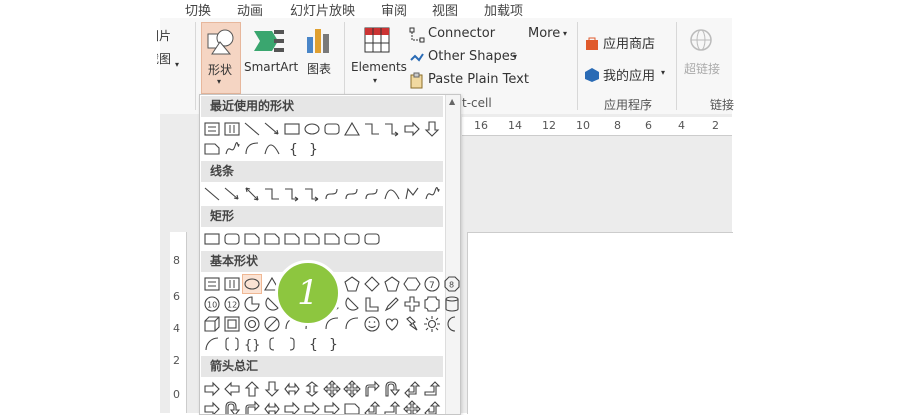 The width and height of the screenshot is (900, 415). What do you see at coordinates (372, 284) in the screenshot?
I see `diamond-shape-icon` at bounding box center [372, 284].